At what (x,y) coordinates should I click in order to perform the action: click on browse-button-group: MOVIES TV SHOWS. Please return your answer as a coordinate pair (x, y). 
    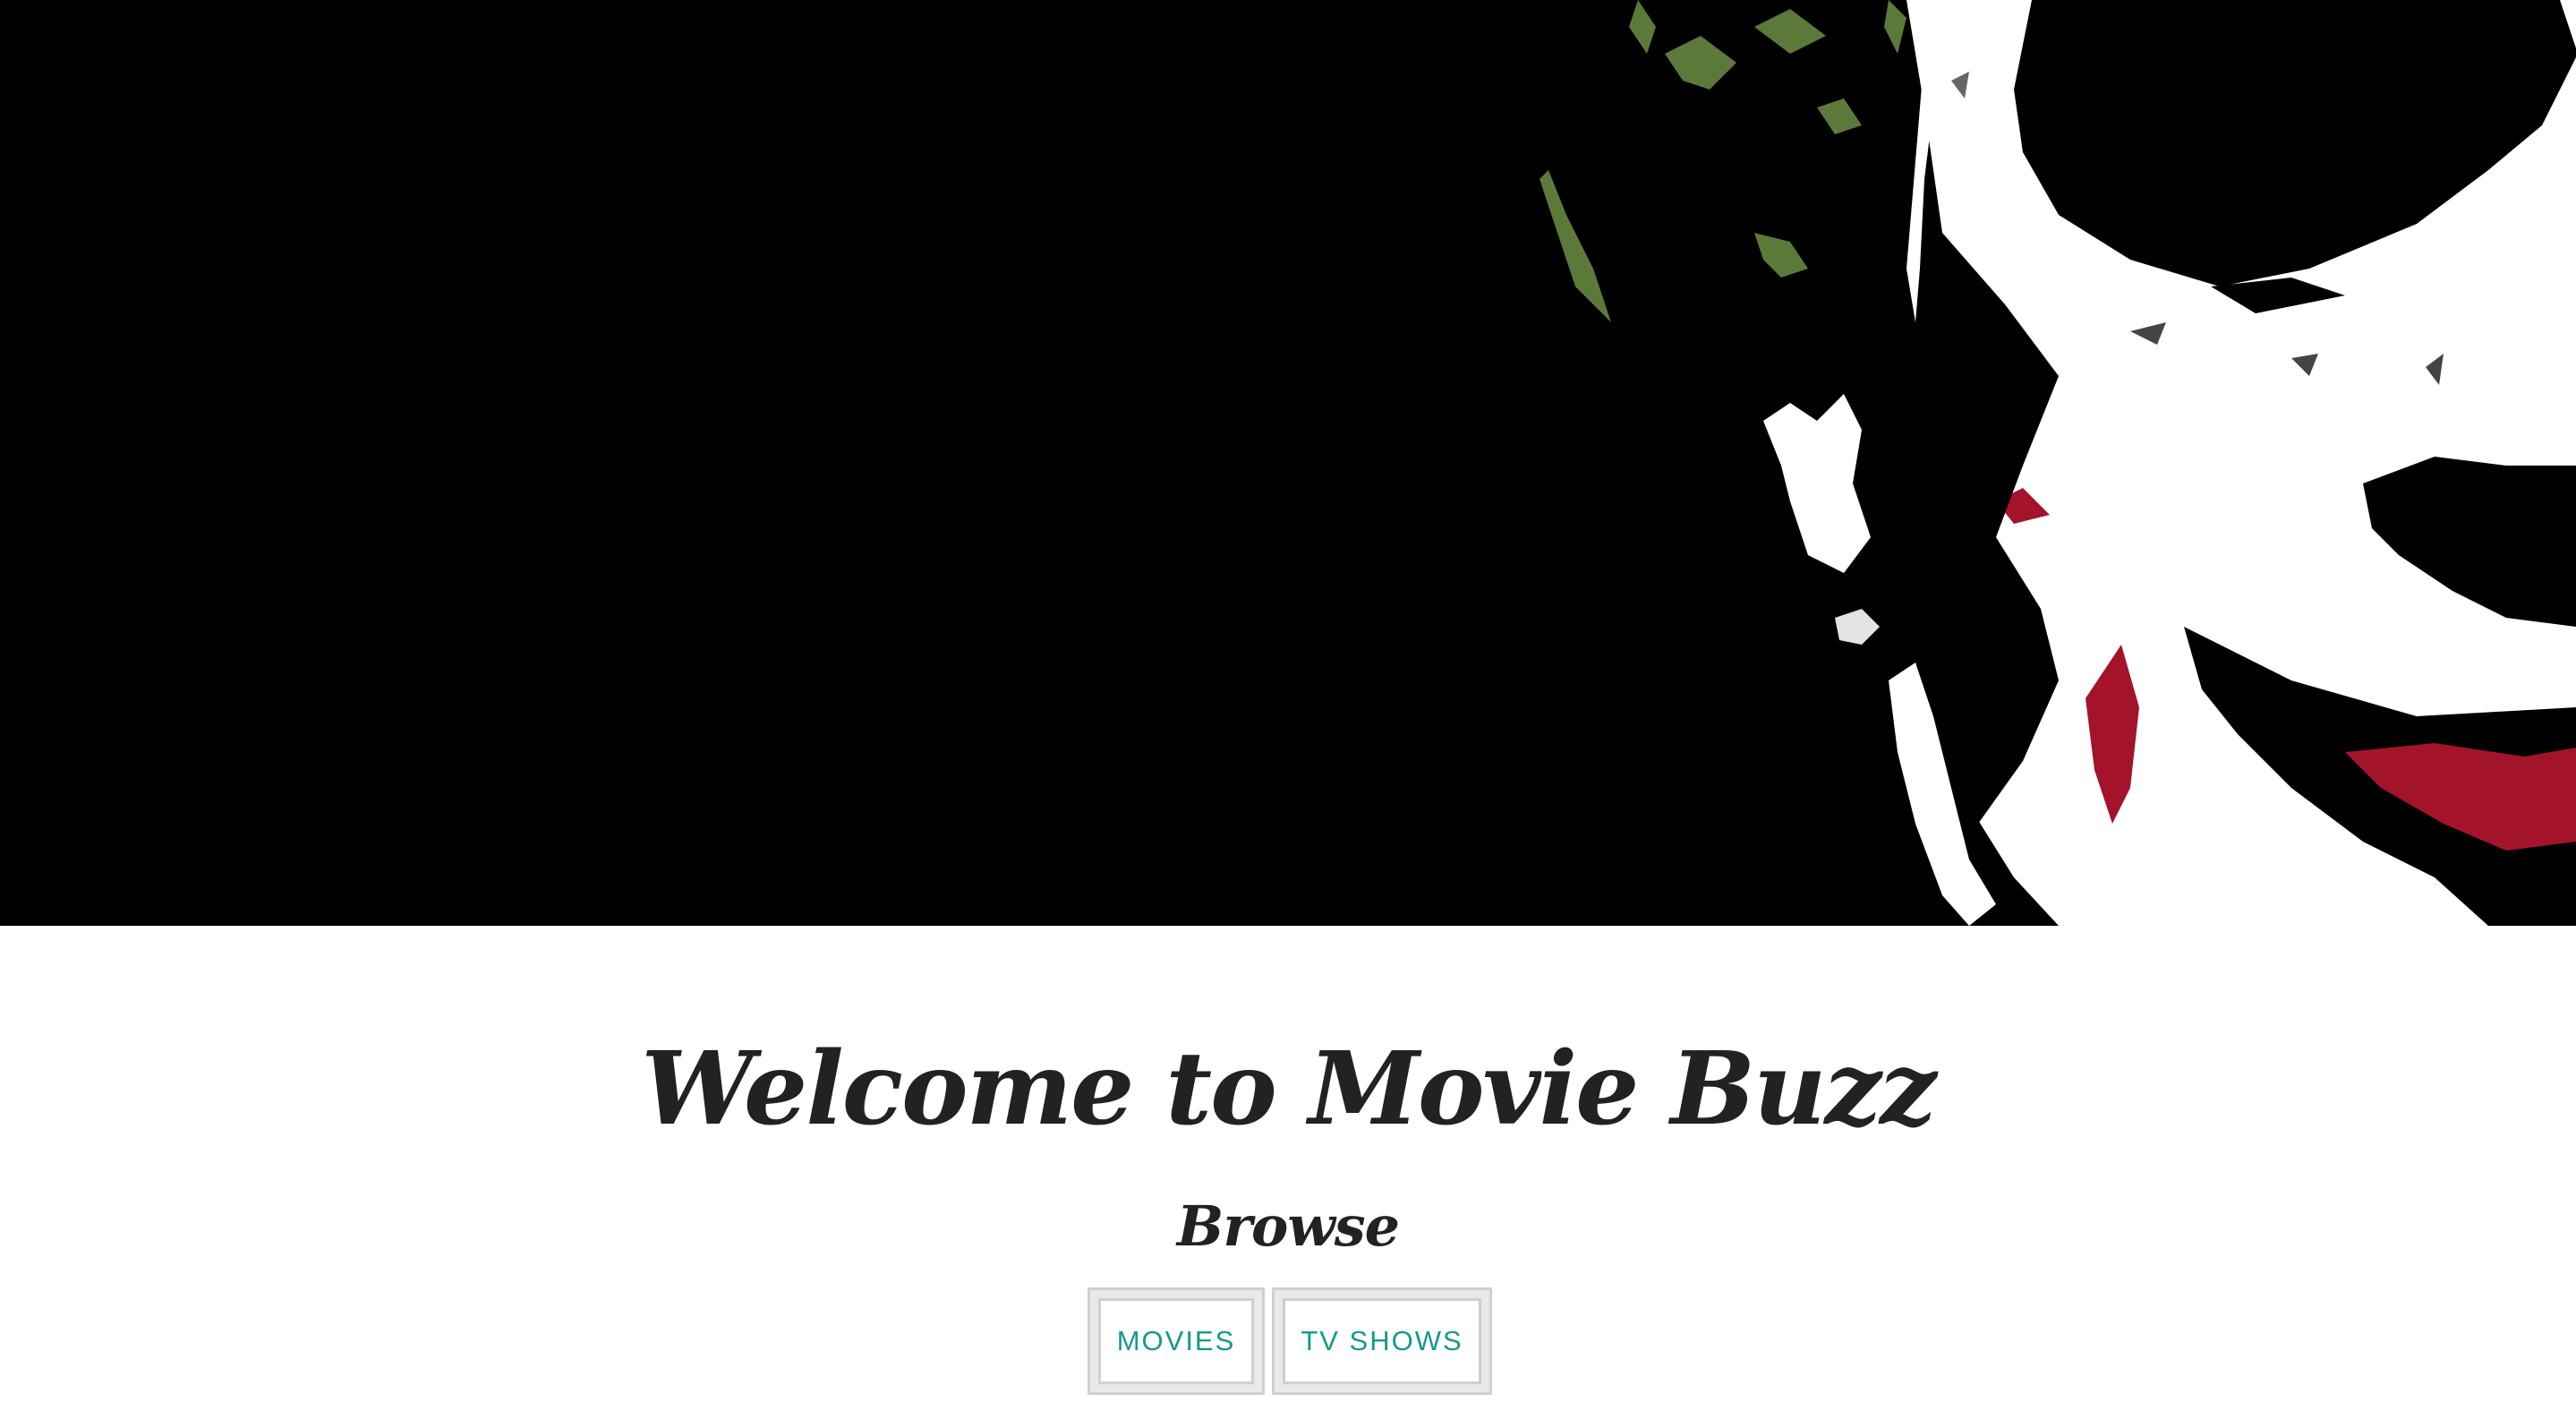
    Looking at the image, I should click on (1290, 1341).